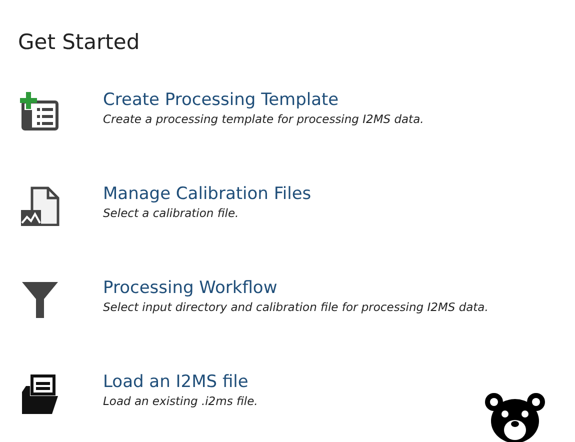  Describe the element at coordinates (40, 394) in the screenshot. I see `open-folder-icon` at that location.